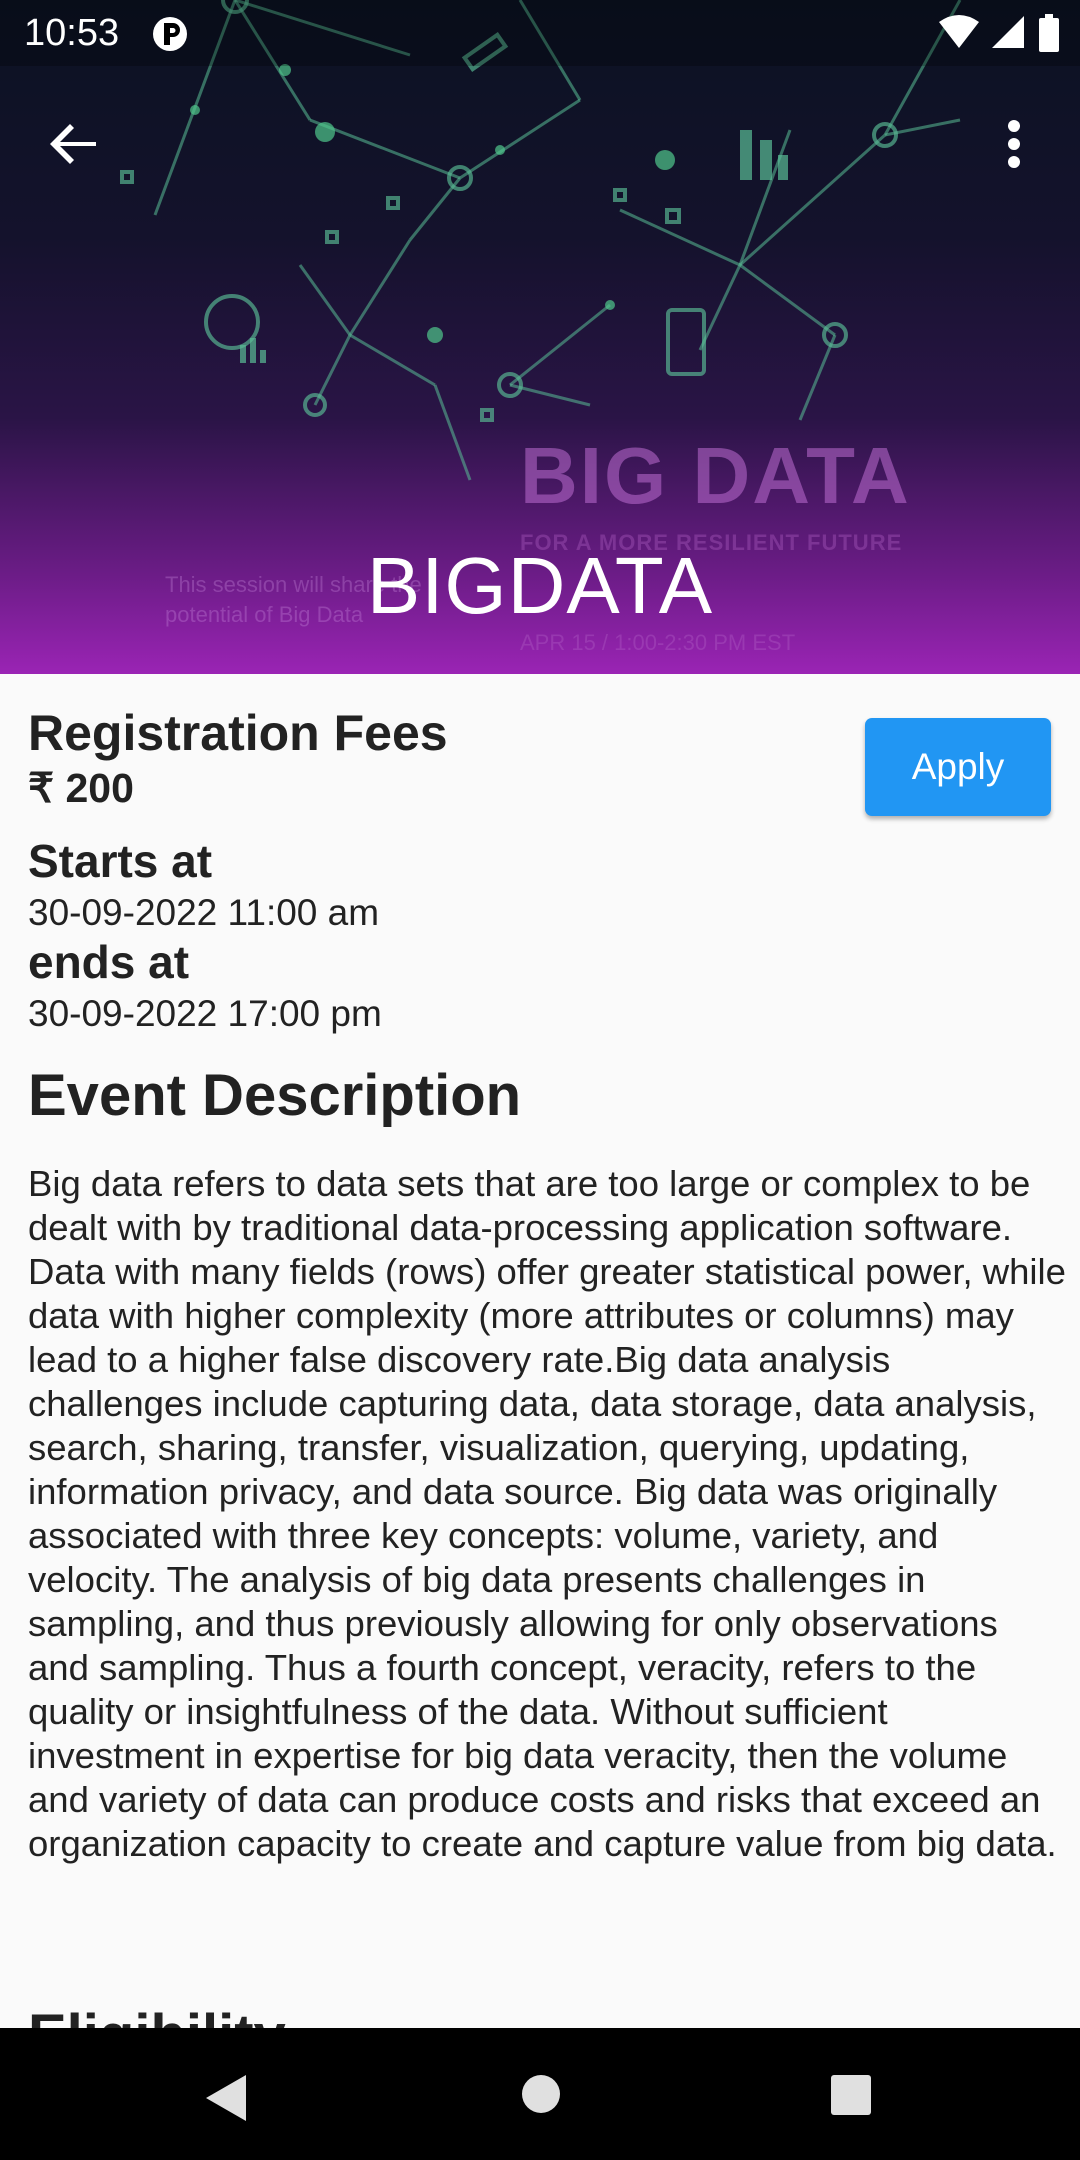 This screenshot has width=1080, height=2160. I want to click on arrow-left-icon, so click(73, 144).